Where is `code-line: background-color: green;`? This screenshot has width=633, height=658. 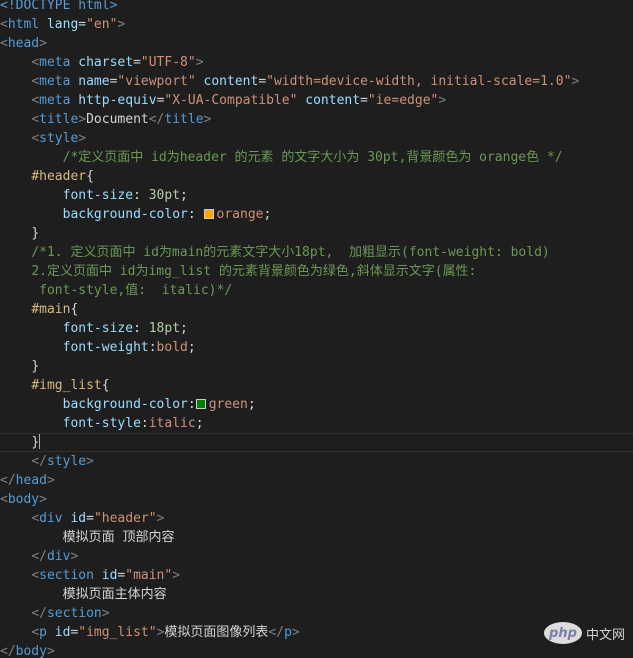 code-line: background-color: green; is located at coordinates (316, 404).